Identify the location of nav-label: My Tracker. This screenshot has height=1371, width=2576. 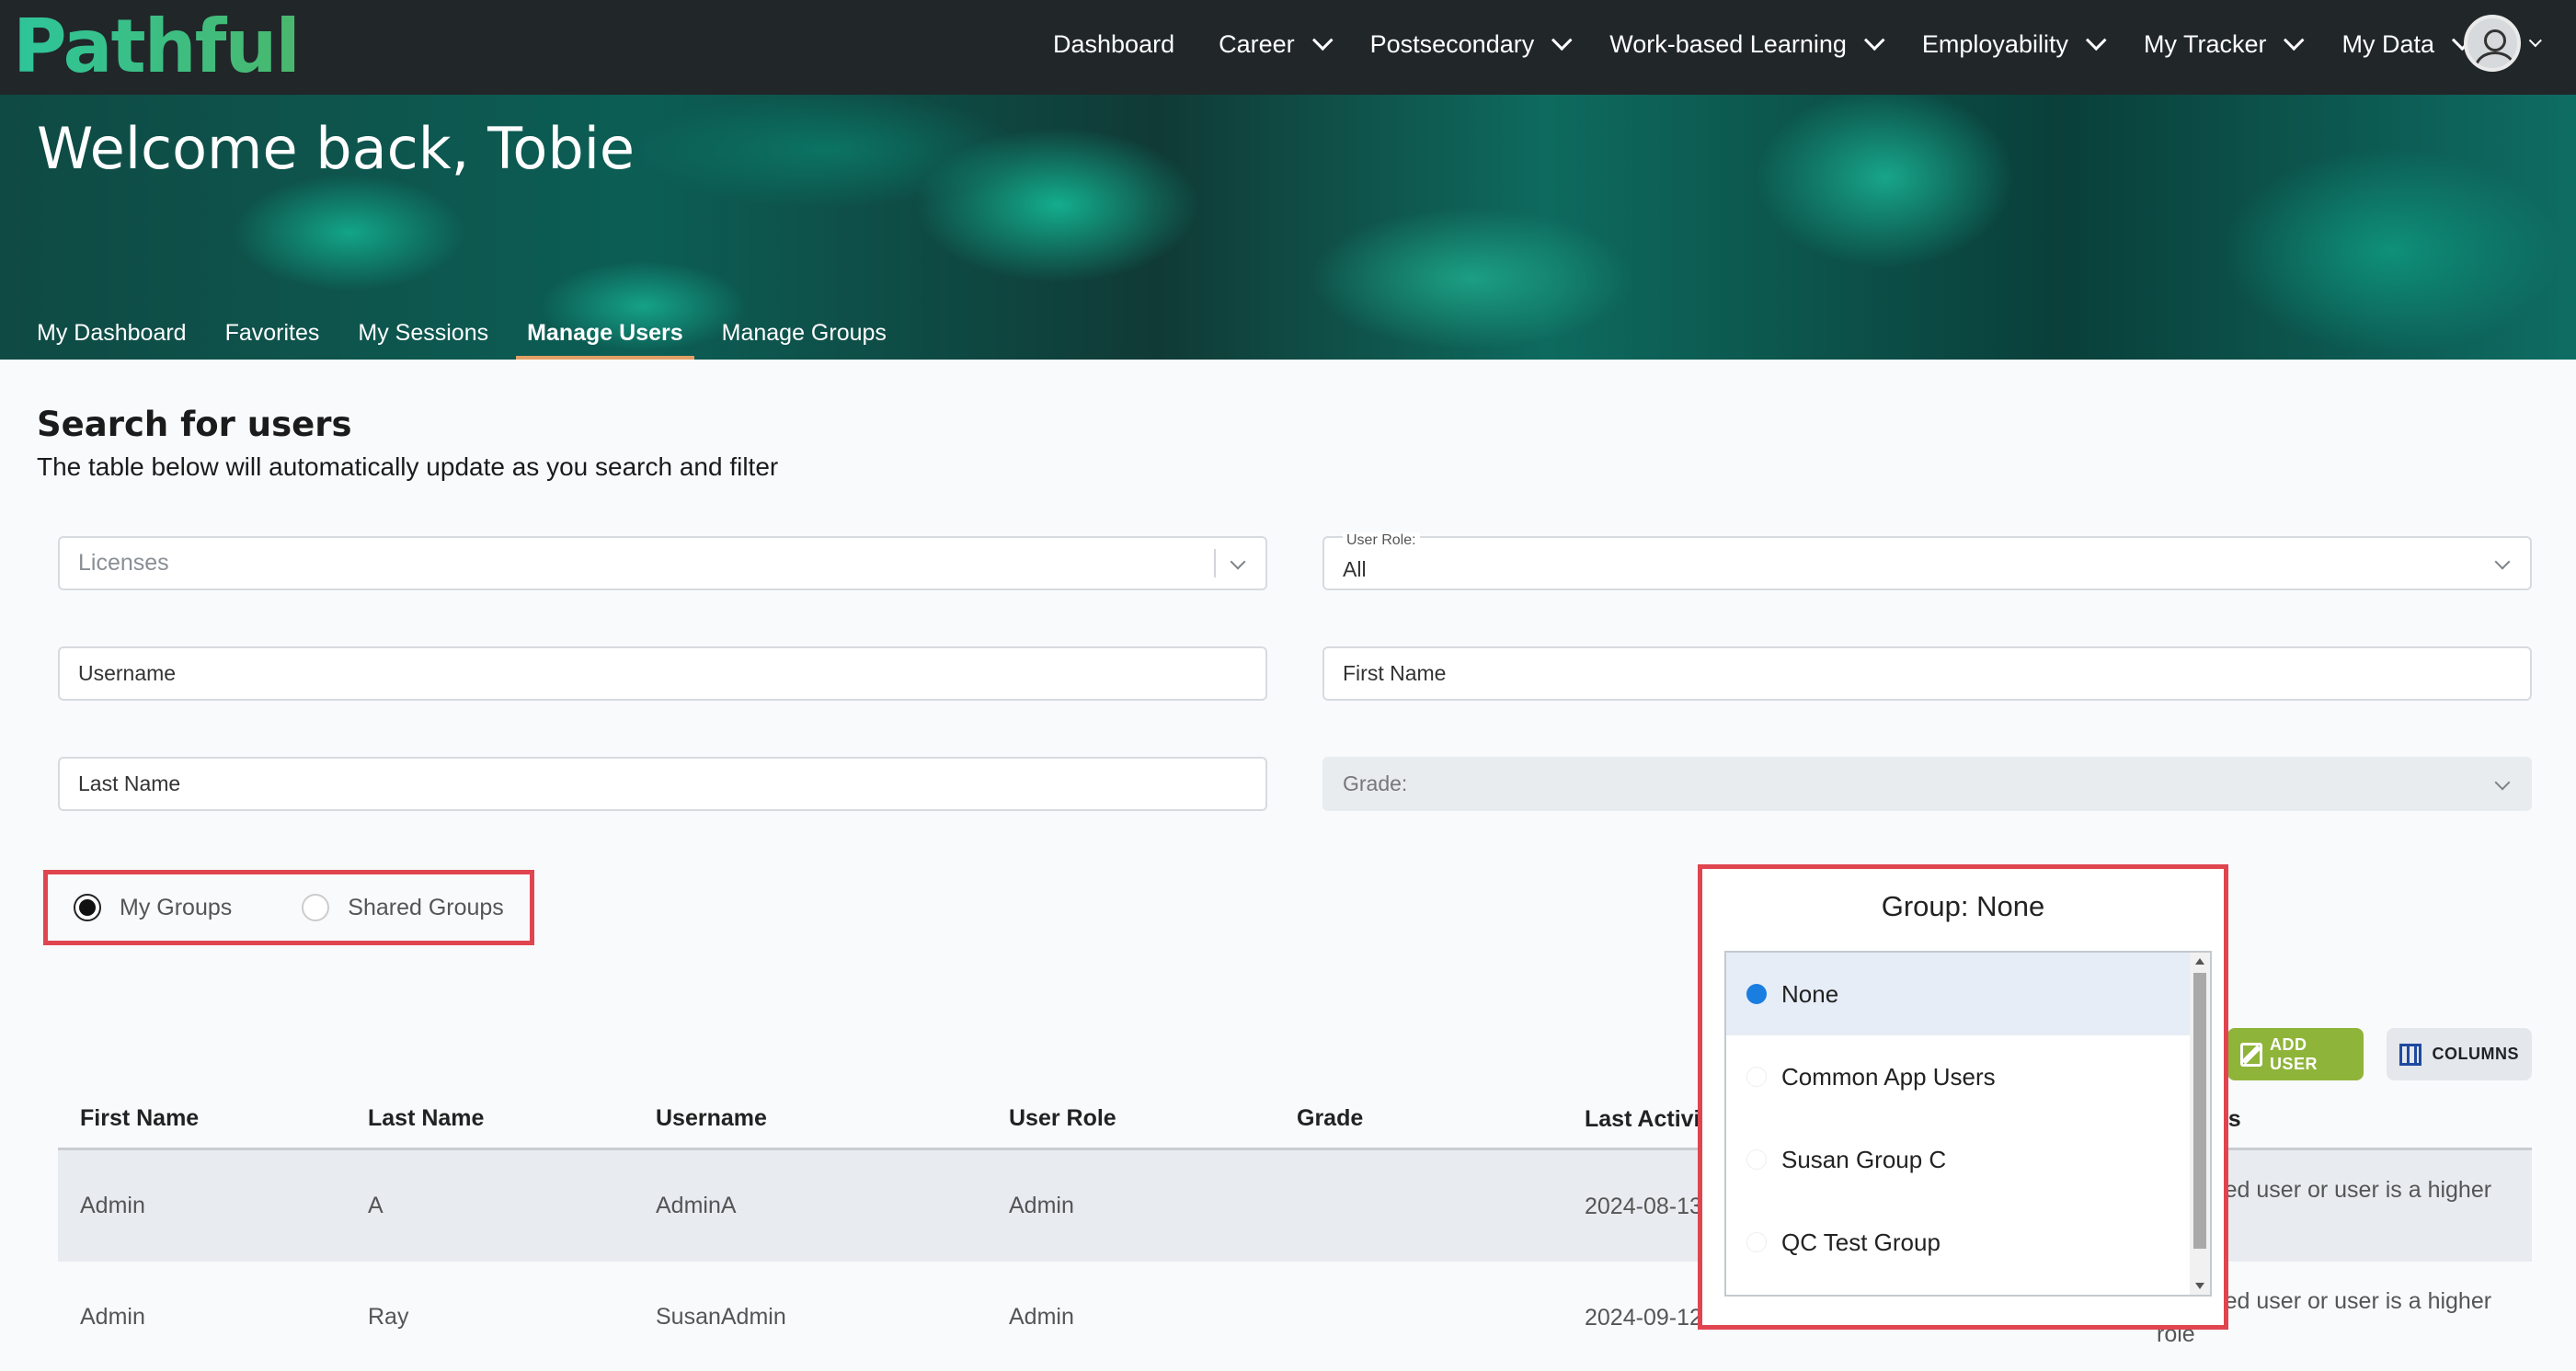
(2205, 44).